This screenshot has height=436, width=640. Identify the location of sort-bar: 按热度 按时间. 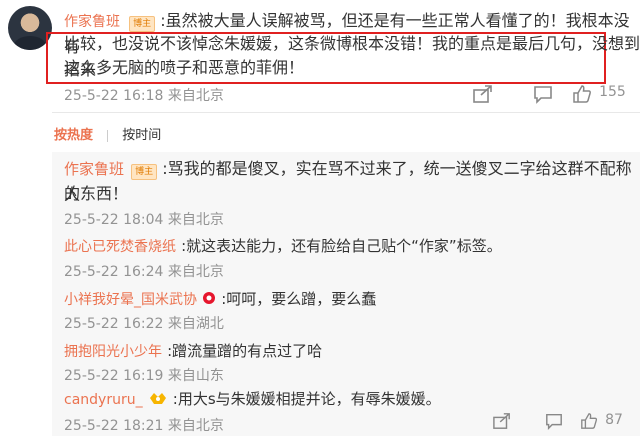
(107, 133).